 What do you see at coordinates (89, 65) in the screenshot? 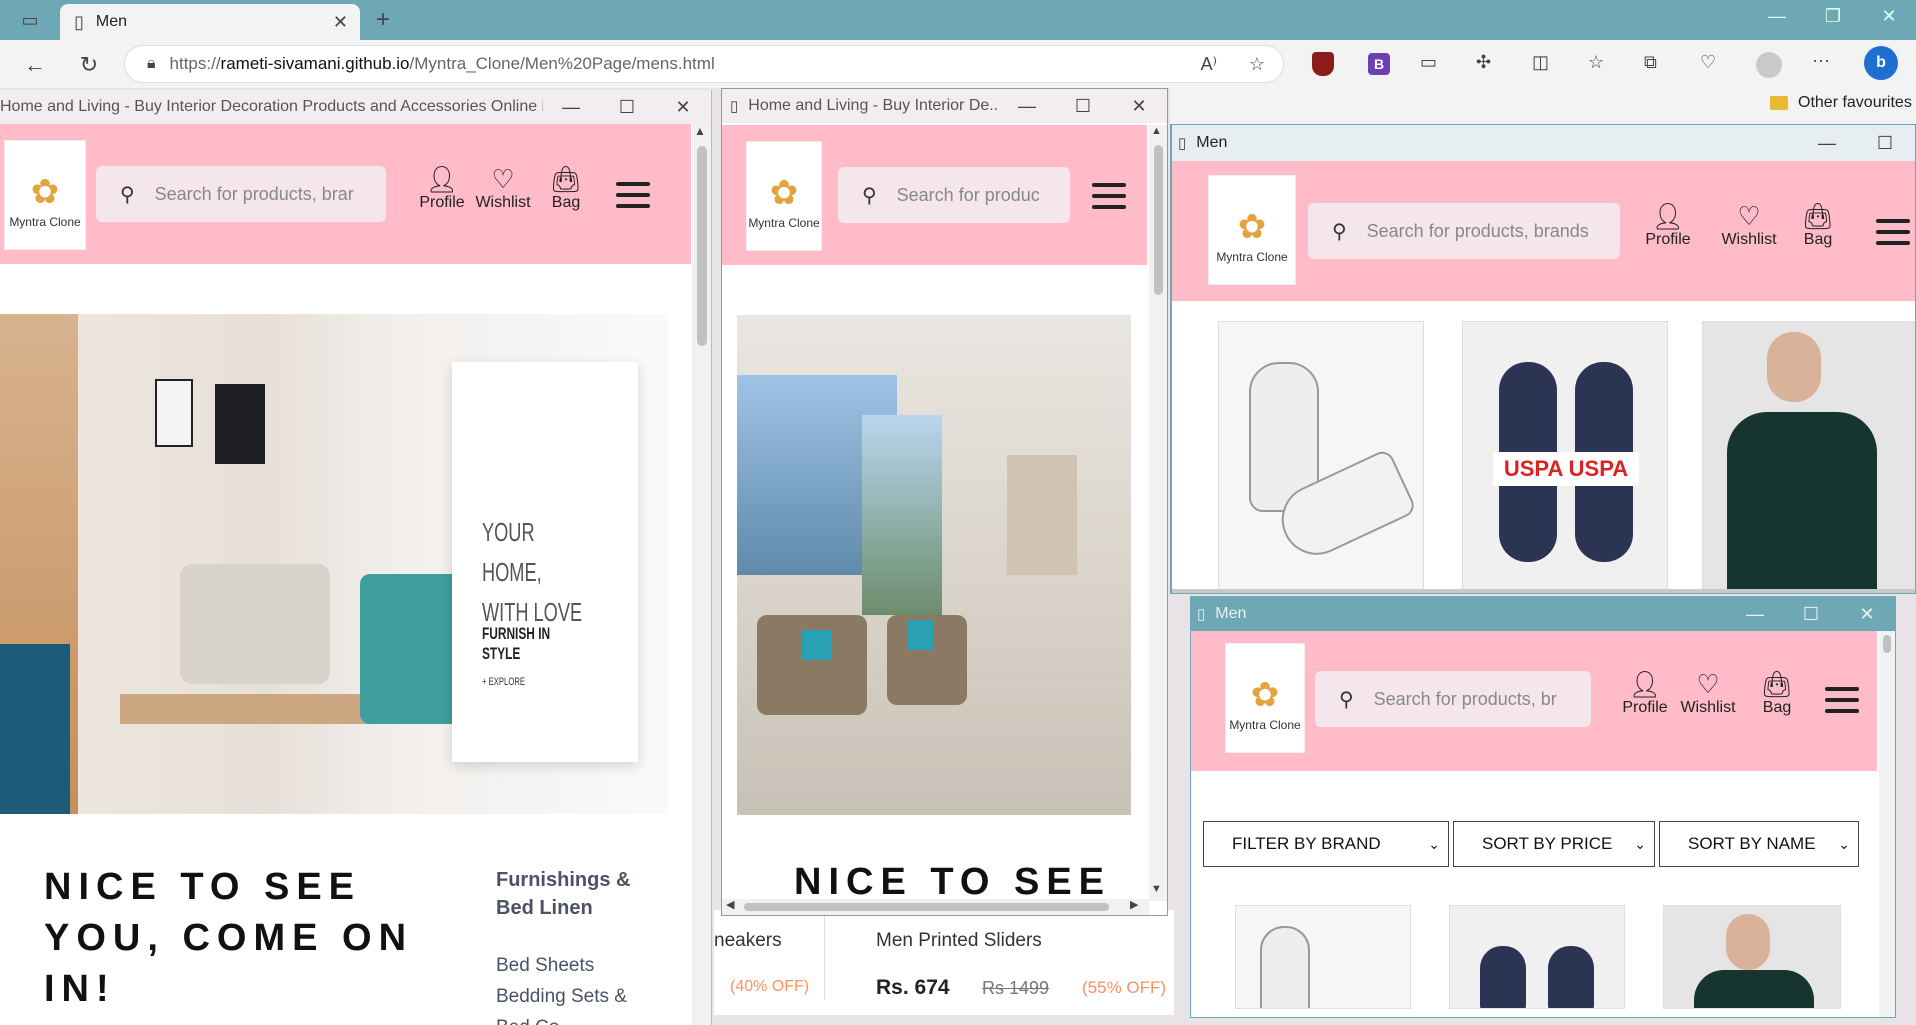
I see `refresh-icon: ↻` at bounding box center [89, 65].